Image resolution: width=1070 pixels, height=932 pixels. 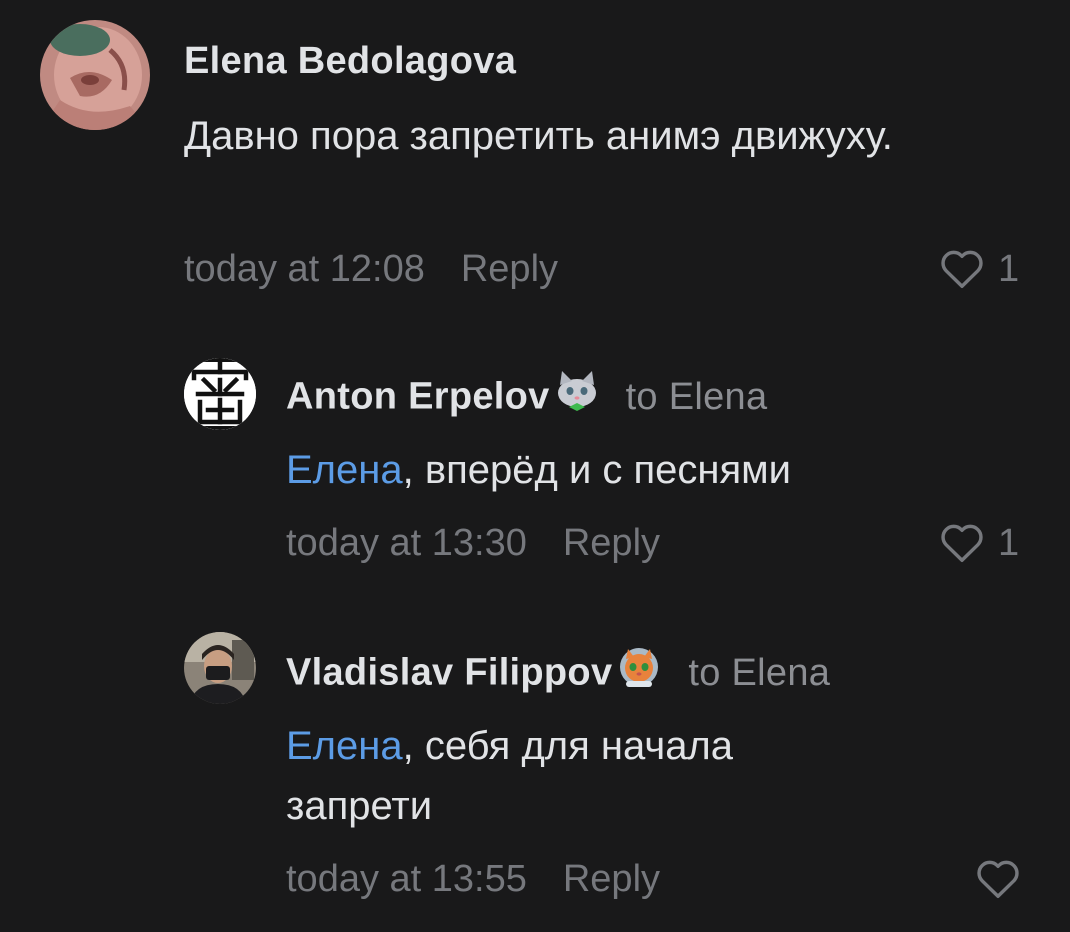 What do you see at coordinates (611, 879) in the screenshot?
I see `reply-button: Reply` at bounding box center [611, 879].